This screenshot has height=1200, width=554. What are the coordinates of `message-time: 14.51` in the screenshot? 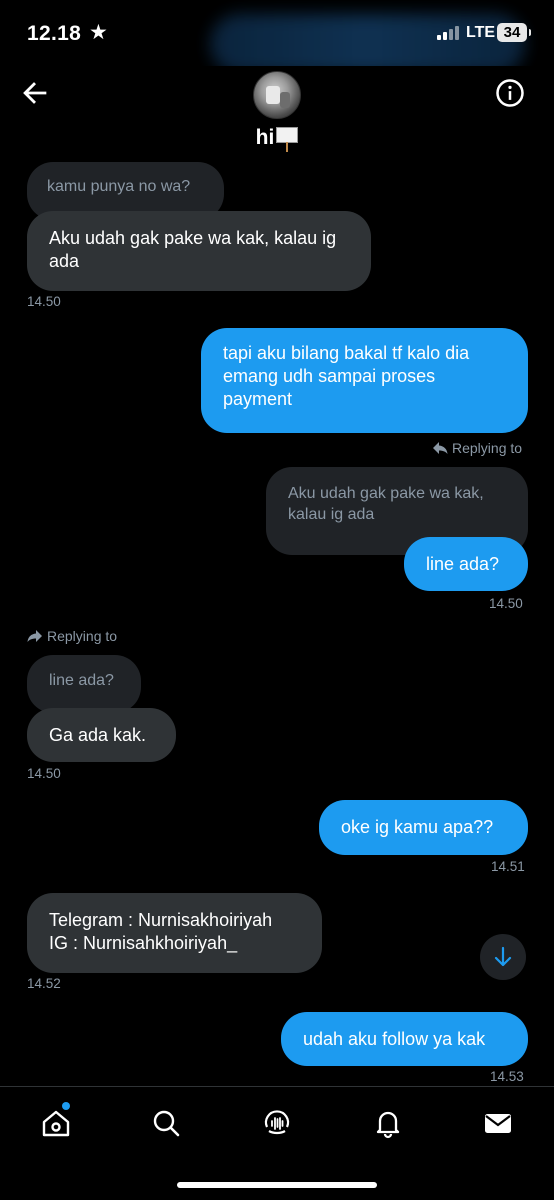 It's located at (508, 866).